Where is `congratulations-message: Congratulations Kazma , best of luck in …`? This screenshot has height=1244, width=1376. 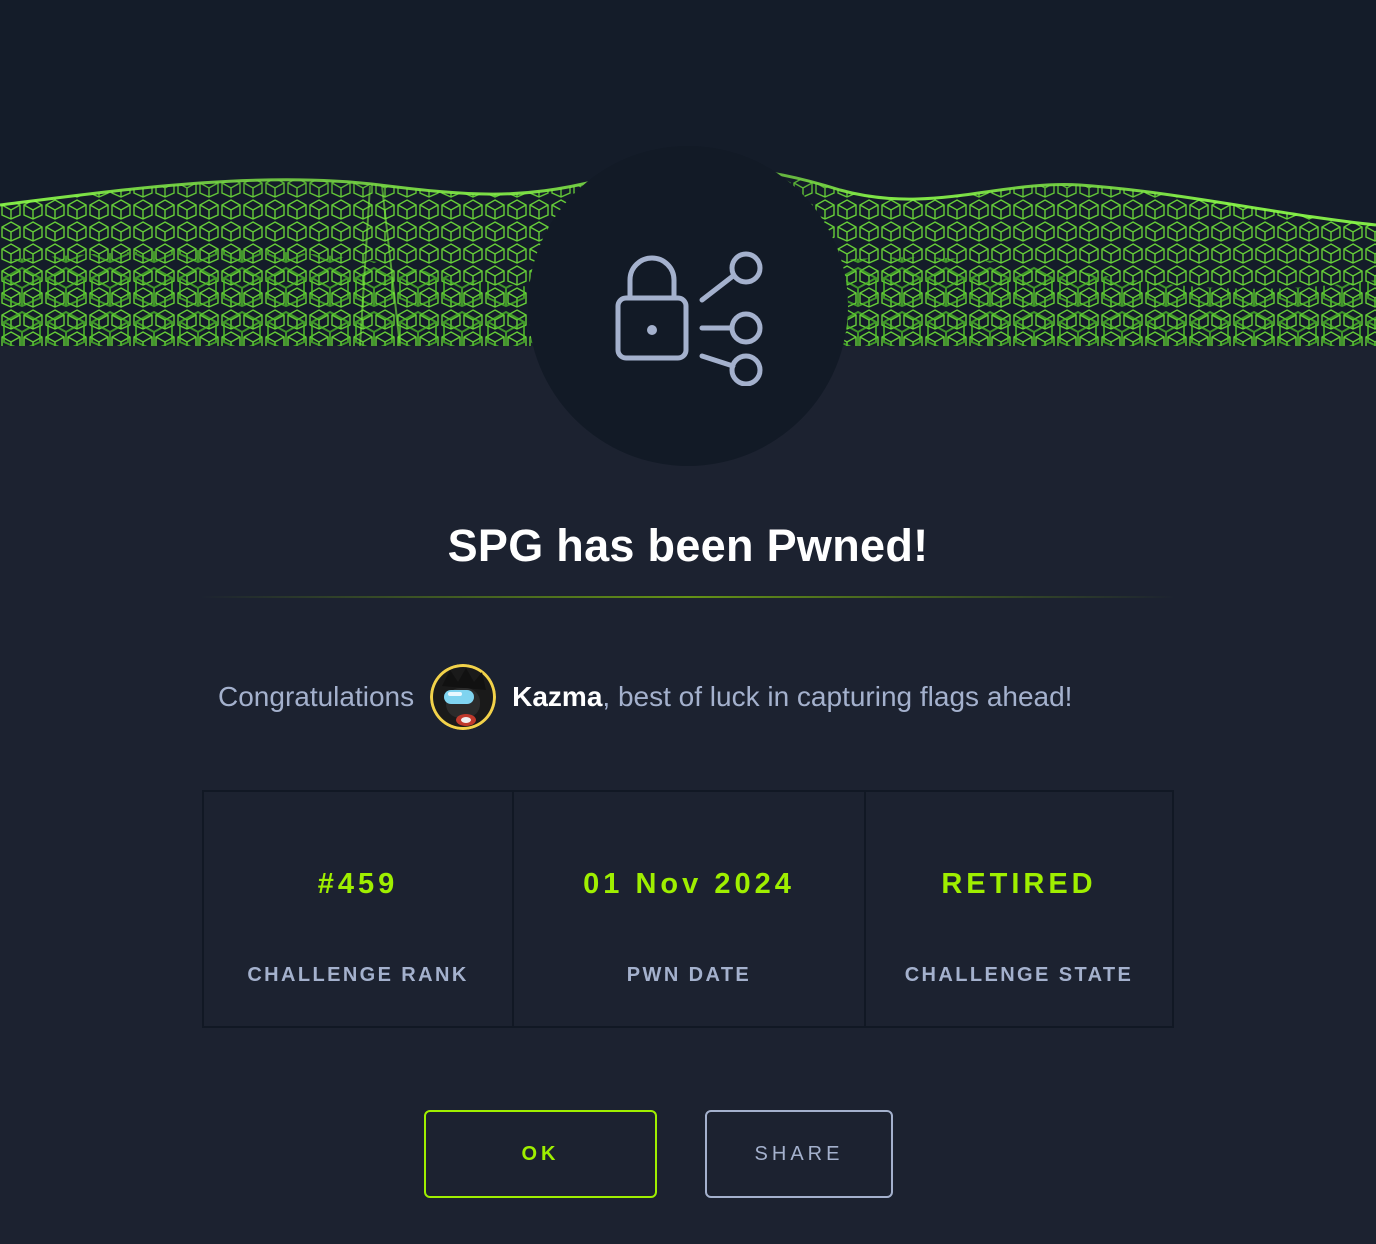
congratulations-message: Congratulations Kazma , best of luck in … is located at coordinates (645, 697).